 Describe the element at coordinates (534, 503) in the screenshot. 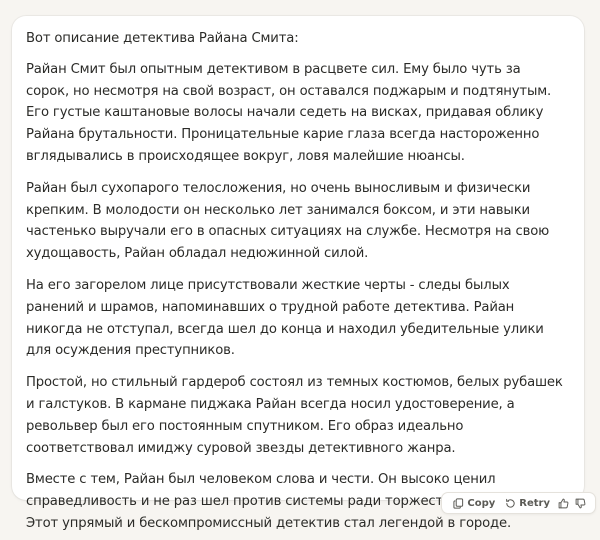

I see `retry-button-label: Retry` at that location.